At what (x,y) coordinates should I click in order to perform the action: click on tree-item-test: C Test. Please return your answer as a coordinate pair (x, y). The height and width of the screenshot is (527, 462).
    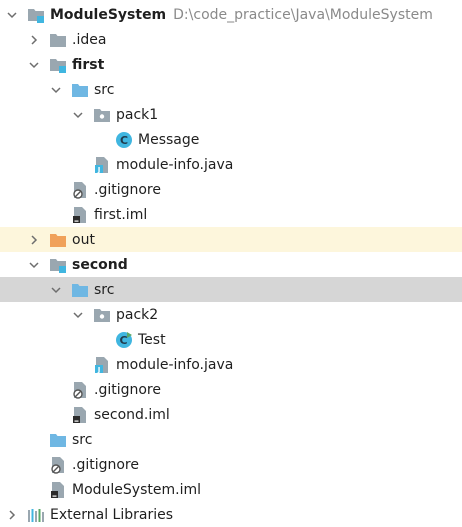
    Looking at the image, I should click on (231, 339).